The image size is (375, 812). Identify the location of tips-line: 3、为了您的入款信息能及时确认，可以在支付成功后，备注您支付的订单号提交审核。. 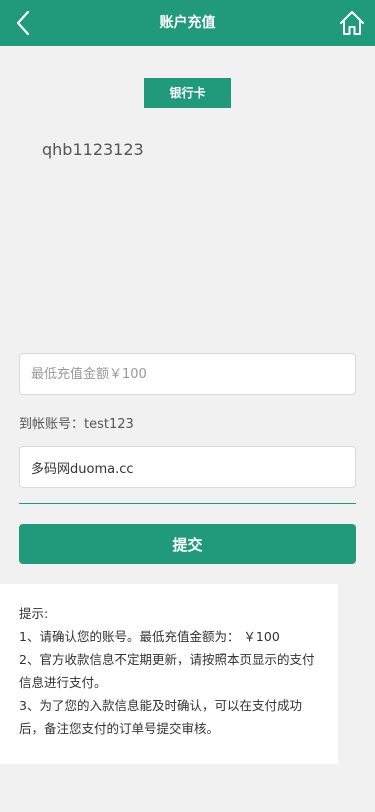
(160, 717).